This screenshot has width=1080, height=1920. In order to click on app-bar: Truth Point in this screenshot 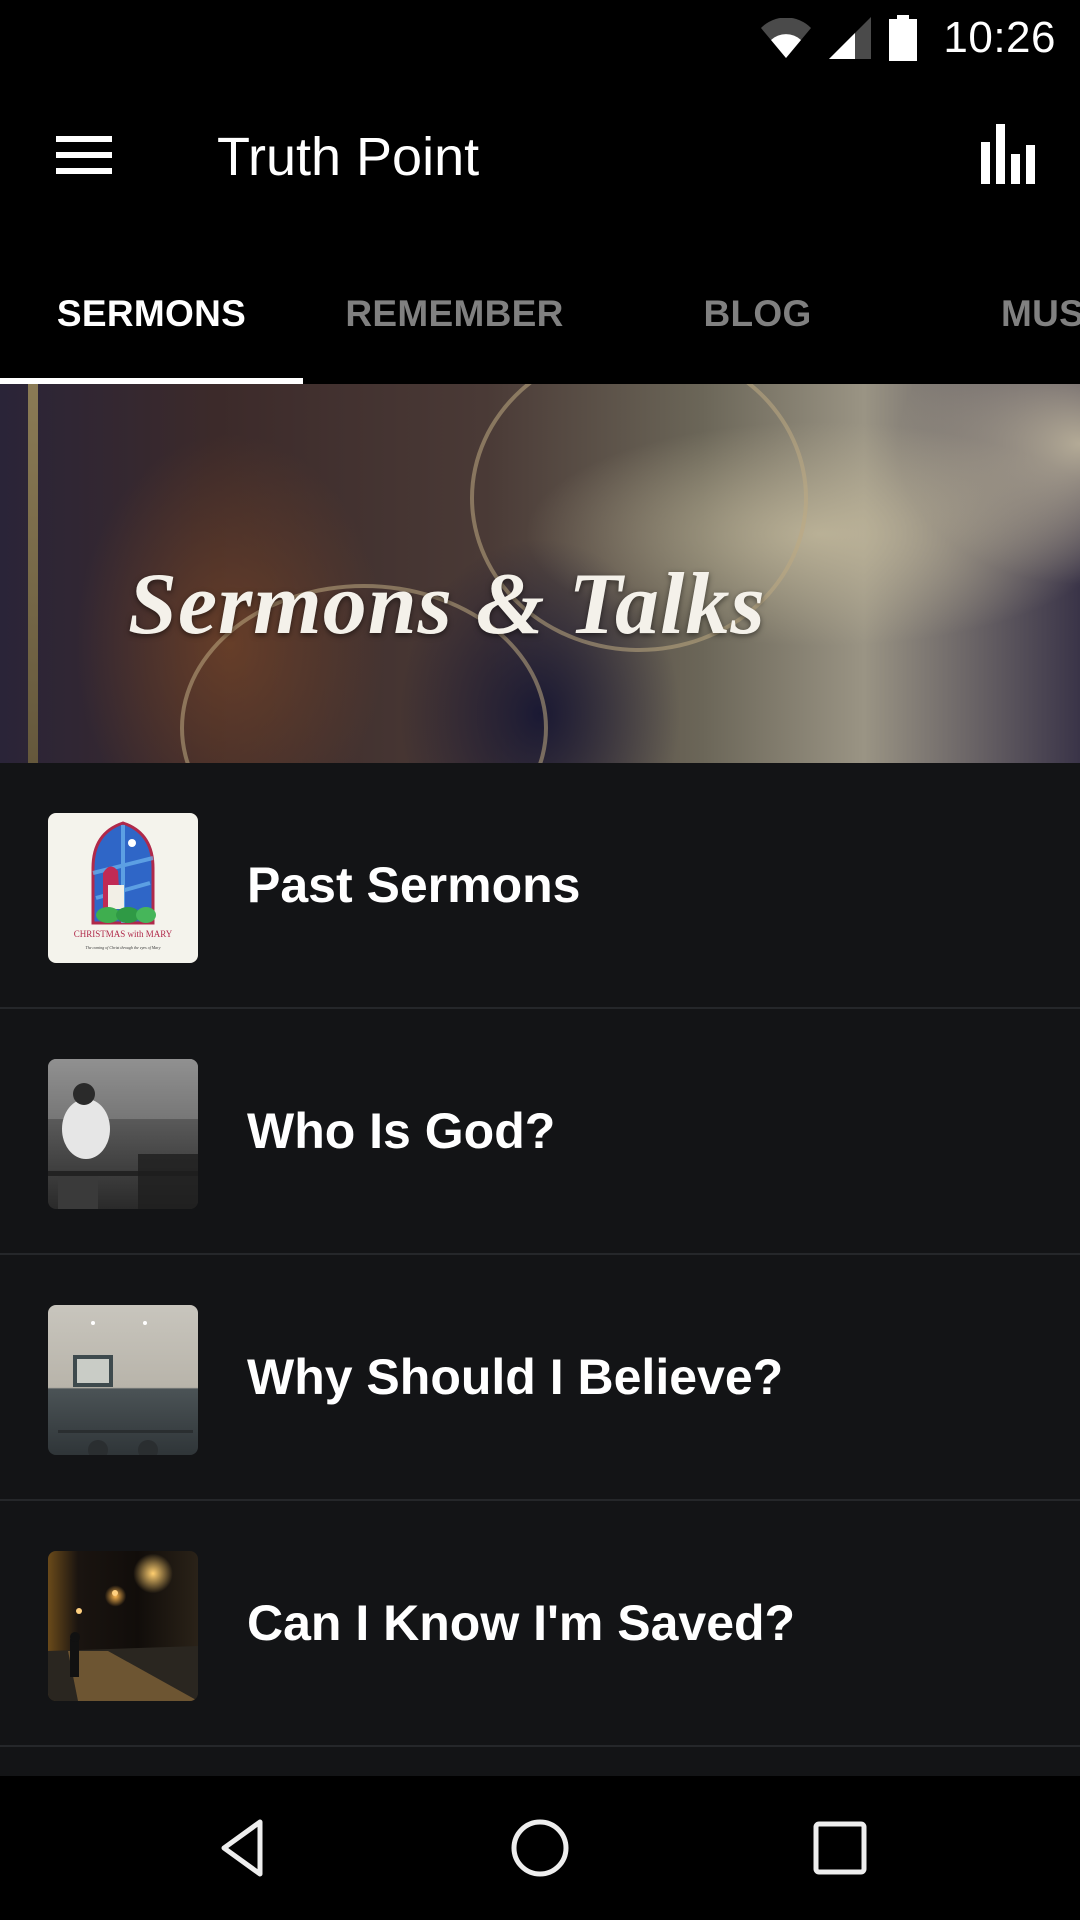, I will do `click(540, 160)`.